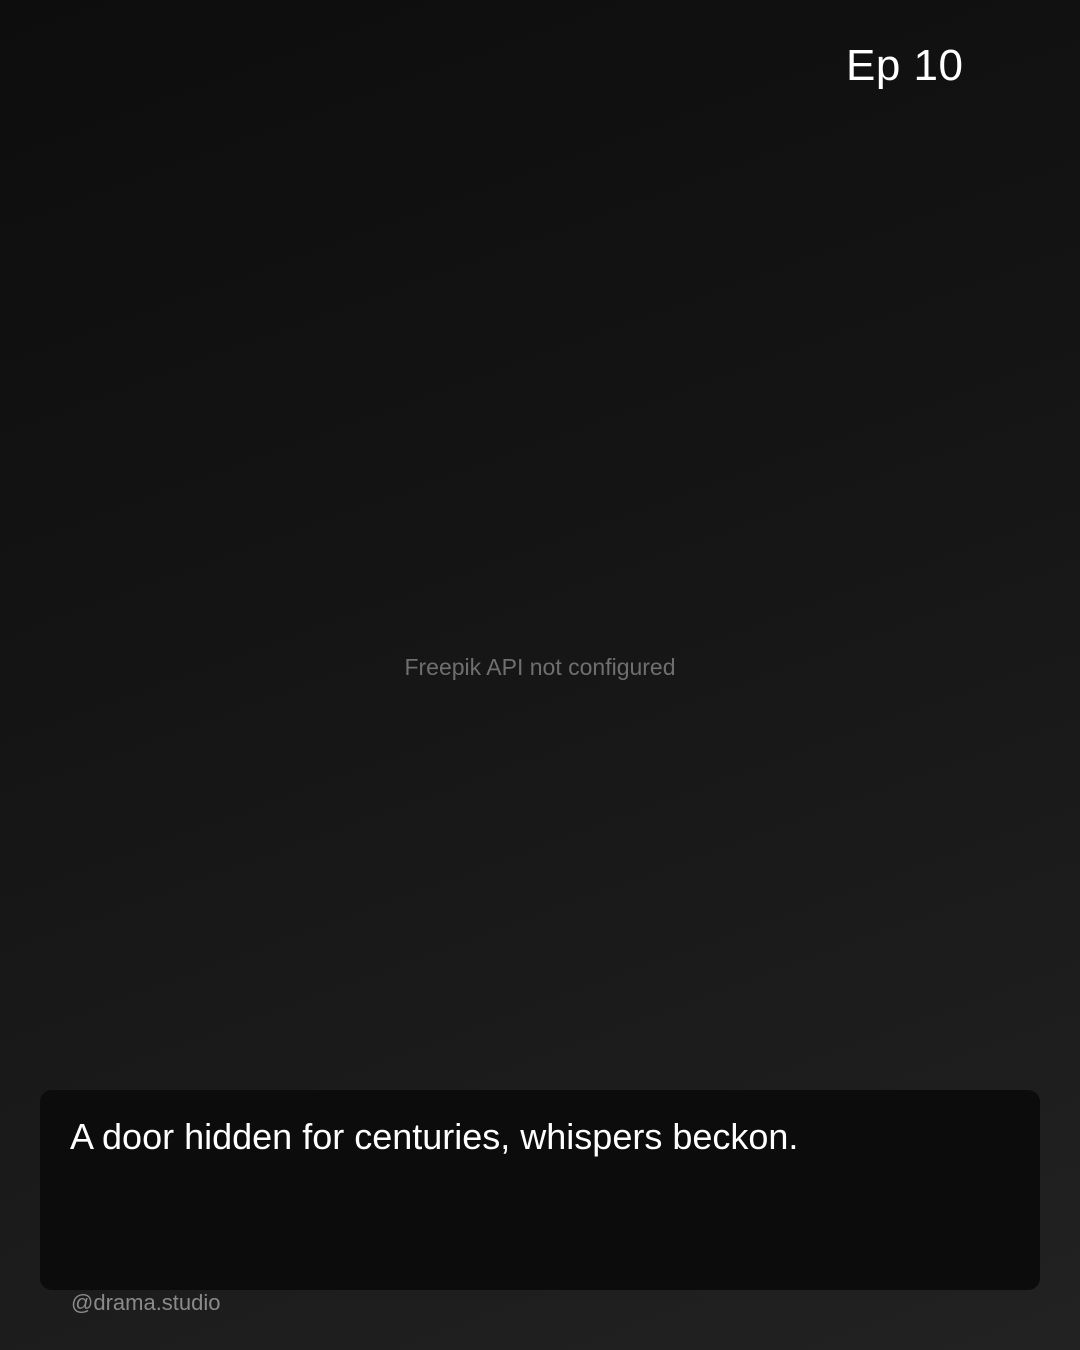 This screenshot has width=1080, height=1350. What do you see at coordinates (540, 667) in the screenshot?
I see `image-placeholder-message: Freepik API not configured` at bounding box center [540, 667].